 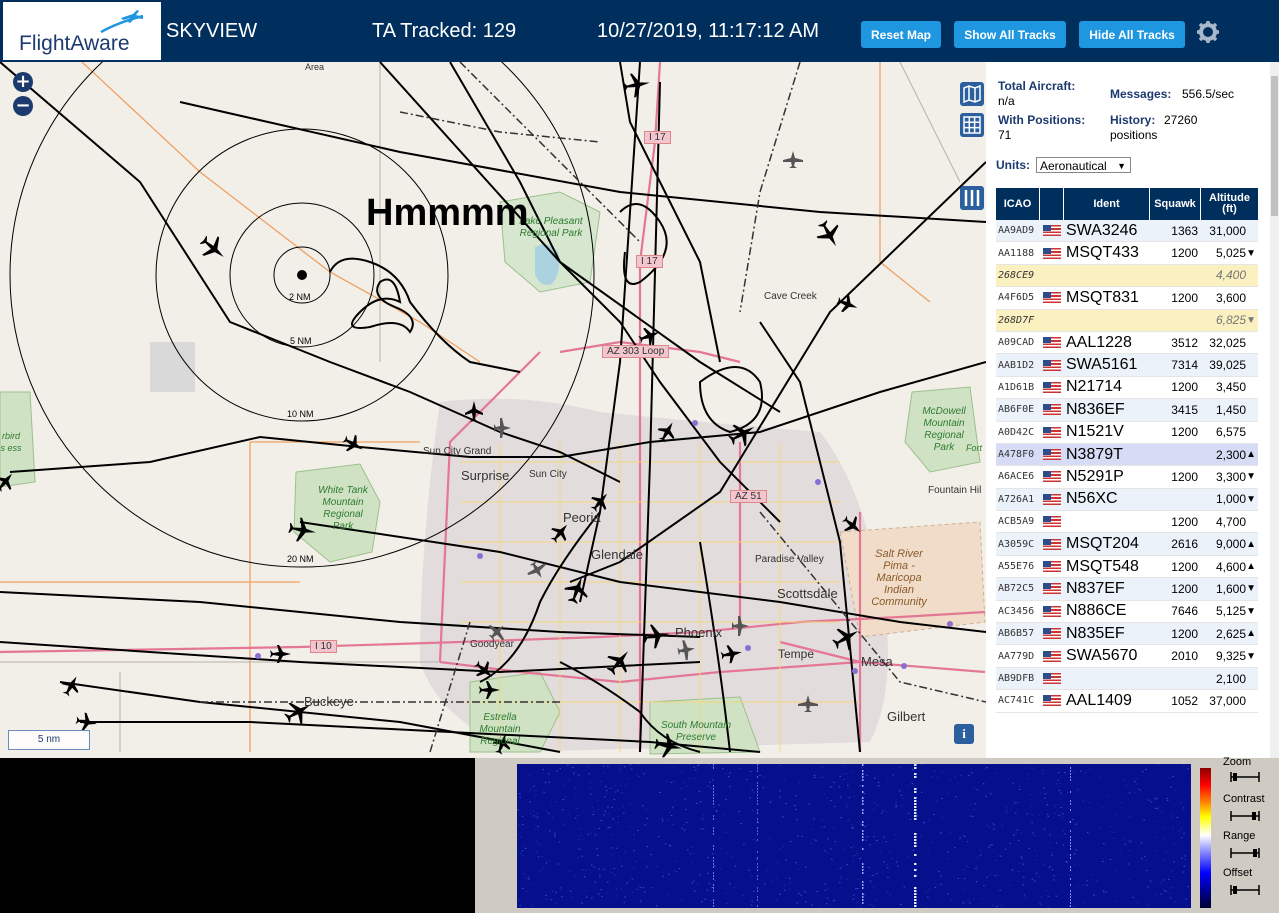 What do you see at coordinates (1127, 365) in the screenshot?
I see `table-row: AAB1D2 SWA5161 7314 39,025` at bounding box center [1127, 365].